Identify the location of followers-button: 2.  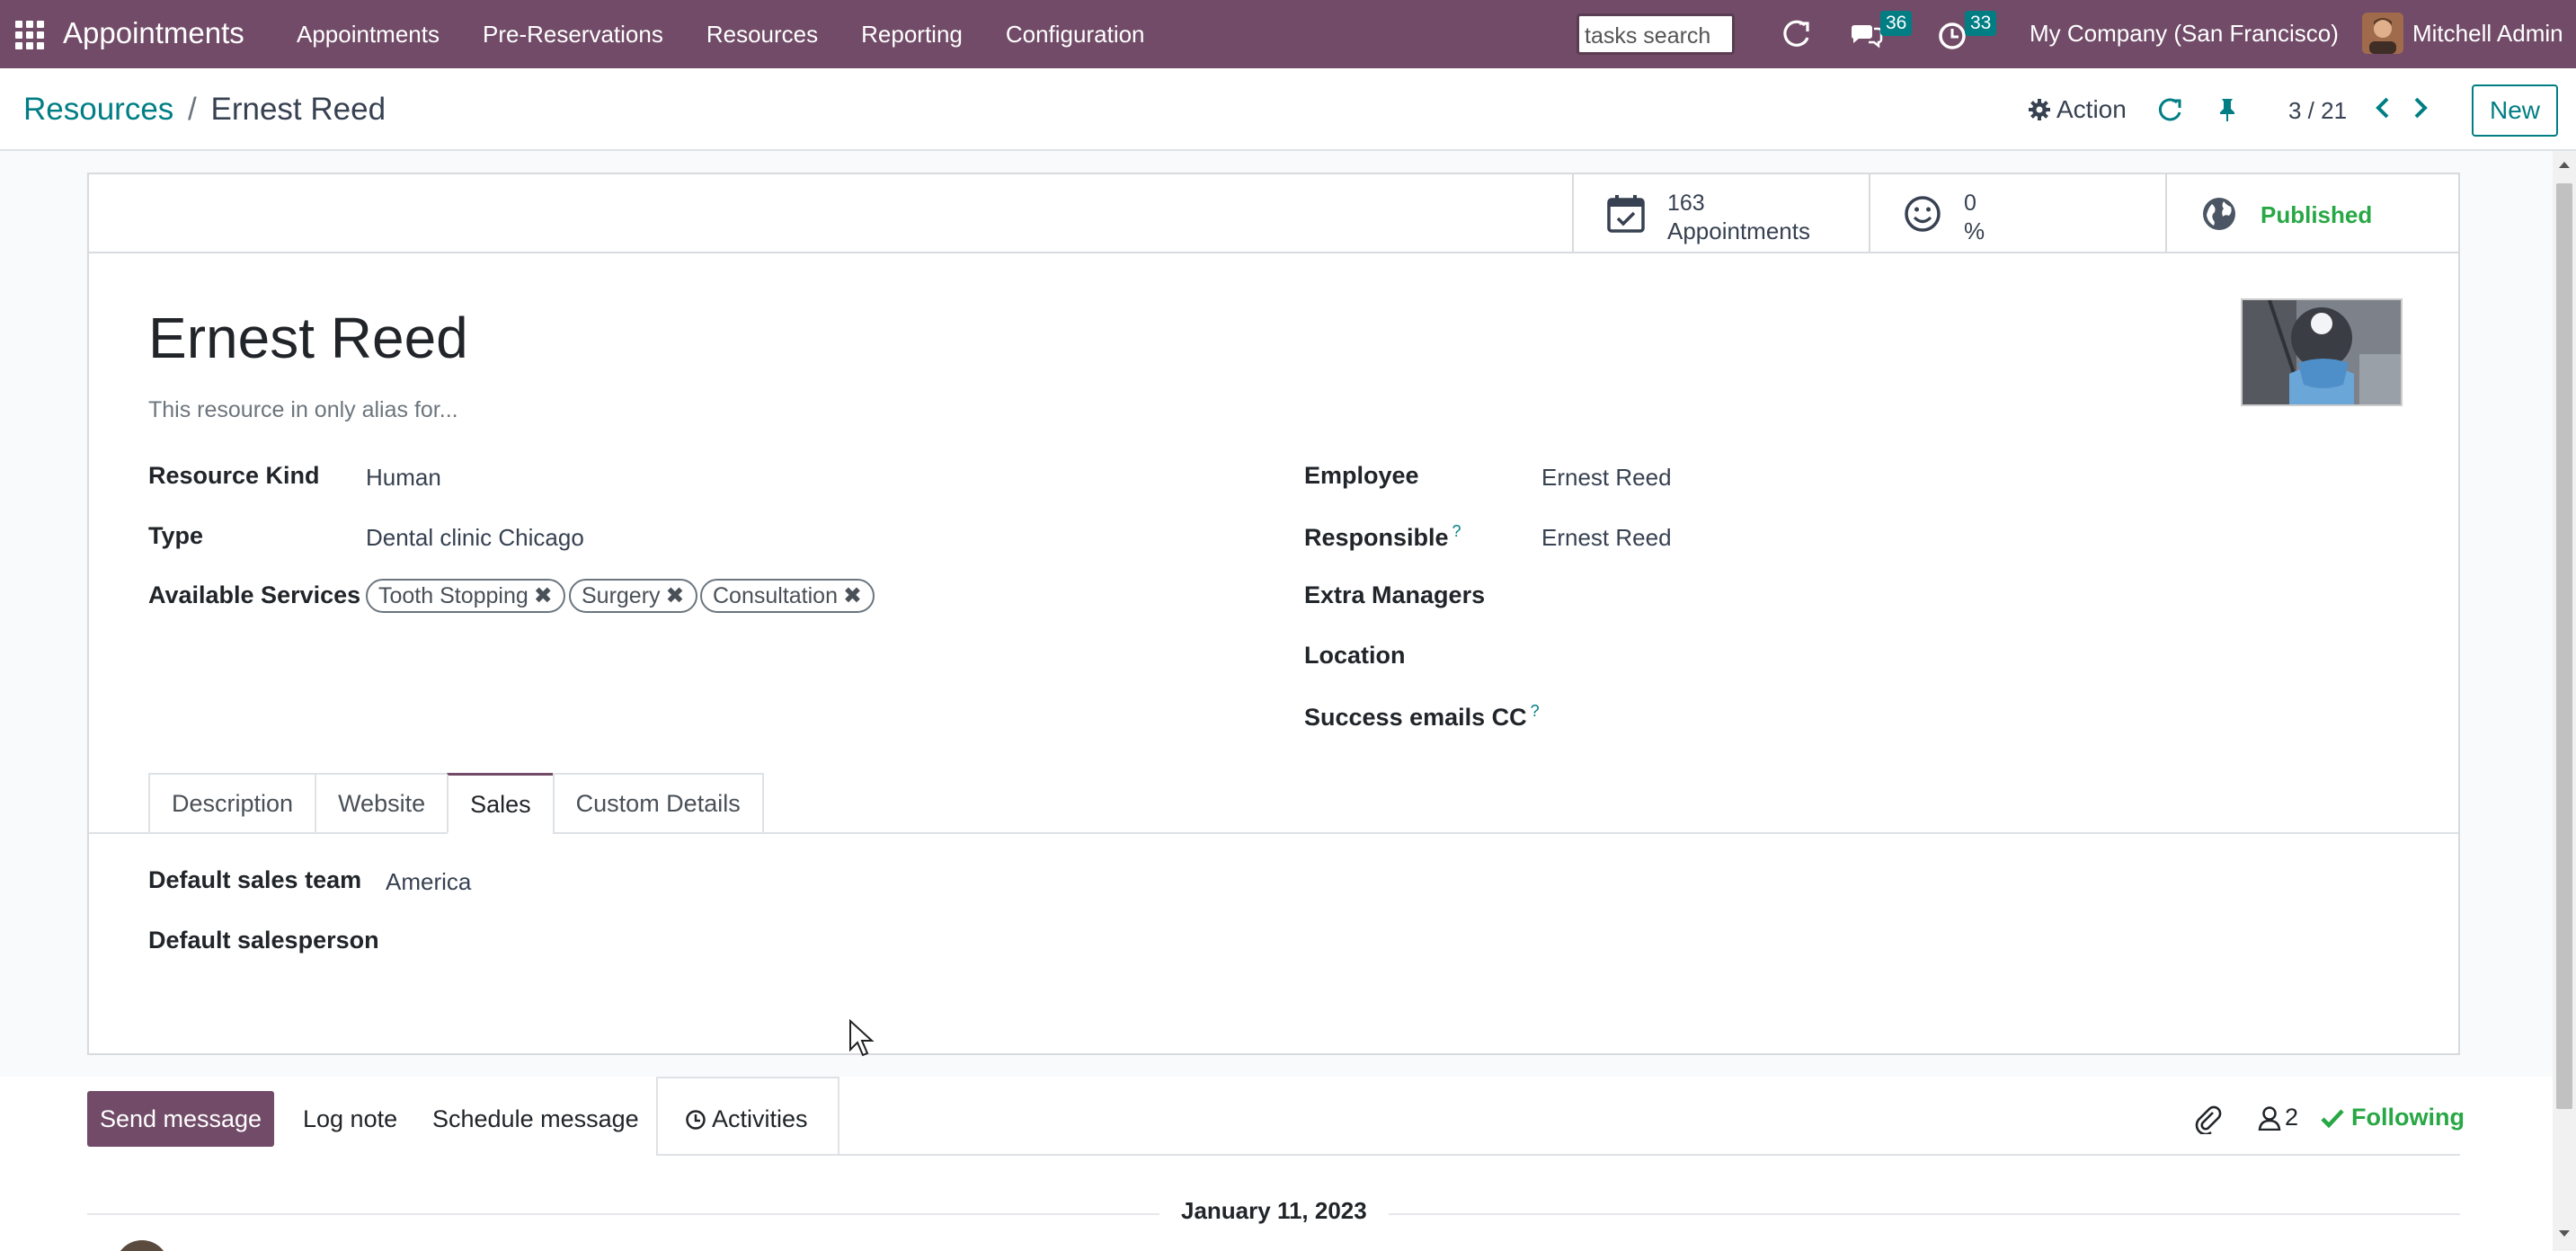
(2278, 1117).